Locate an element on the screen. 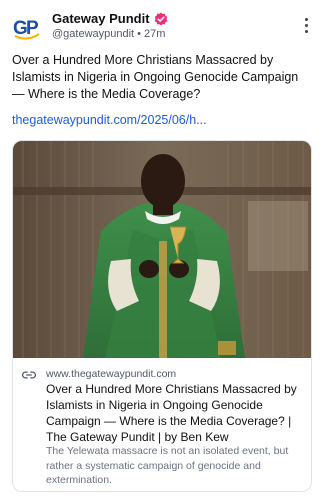 The width and height of the screenshot is (324, 500). post-time: 27m is located at coordinates (154, 34).